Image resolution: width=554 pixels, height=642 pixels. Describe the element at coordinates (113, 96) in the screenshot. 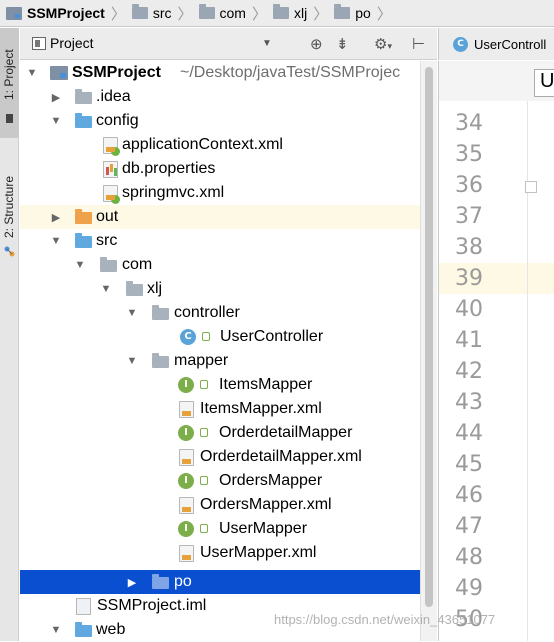

I see `tree-label: .idea` at that location.